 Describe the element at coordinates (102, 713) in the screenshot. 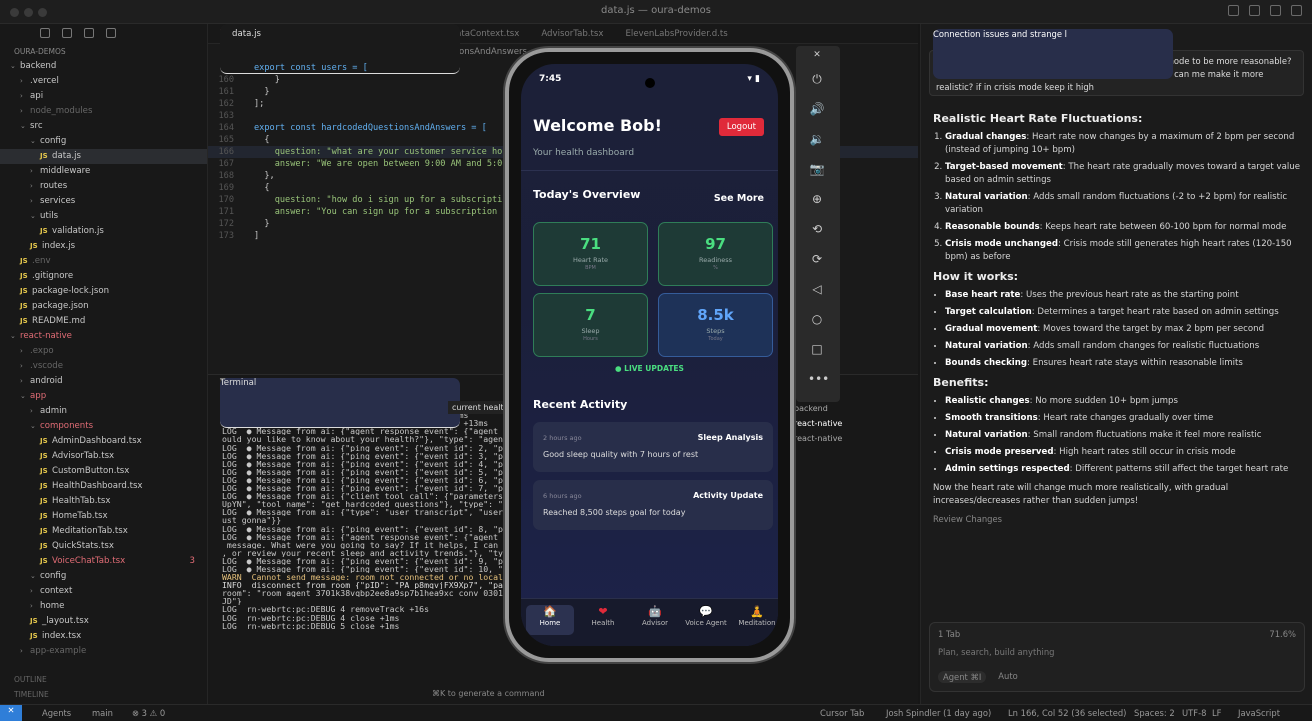

I see `git-branch: main` at that location.